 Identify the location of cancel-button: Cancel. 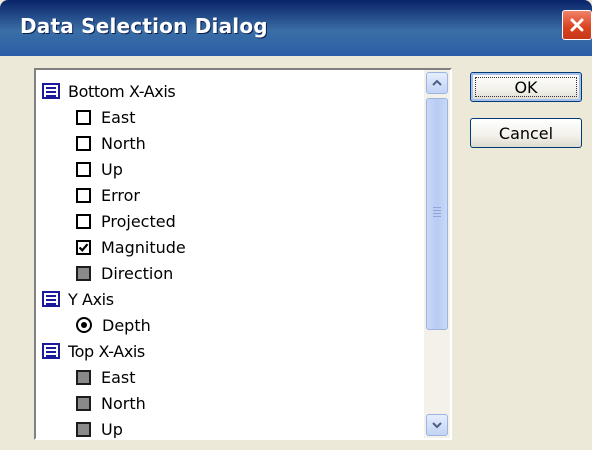
(526, 133).